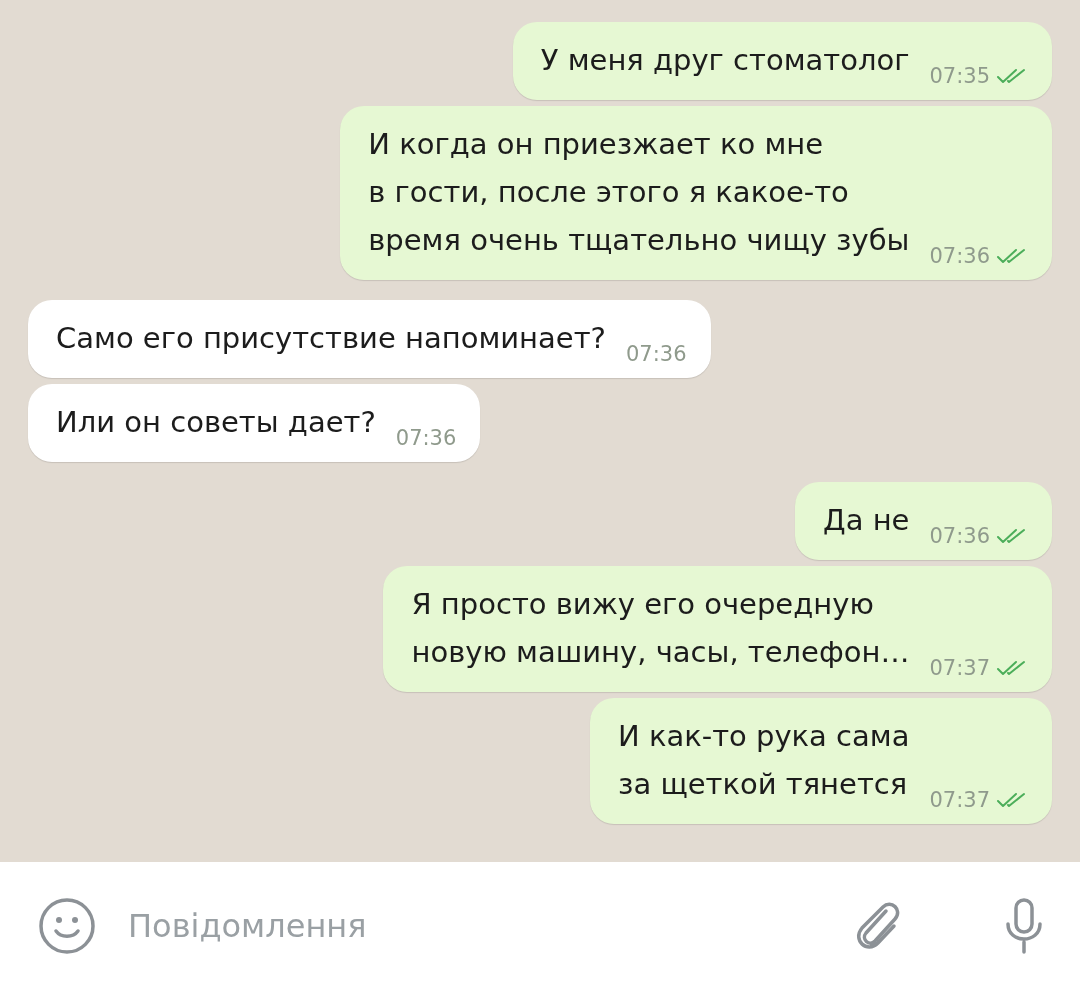 The height and width of the screenshot is (989, 1080). What do you see at coordinates (764, 760) in the screenshot?
I see `message-text: И как-то рука сама за щеткой тянется` at bounding box center [764, 760].